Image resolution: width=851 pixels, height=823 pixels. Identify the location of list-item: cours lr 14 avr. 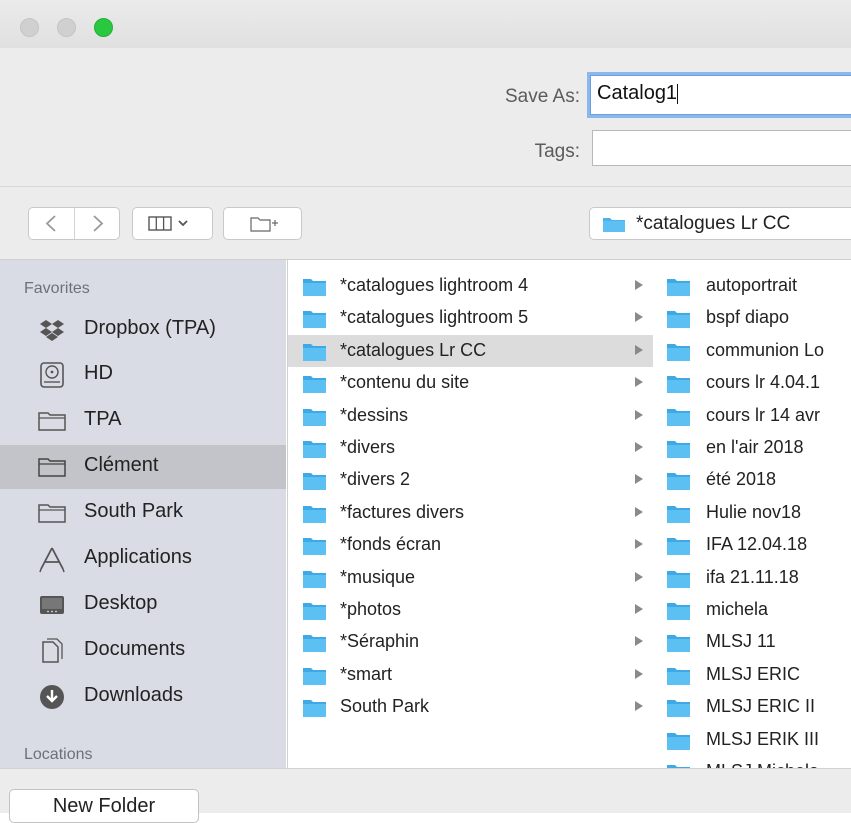
(752, 416).